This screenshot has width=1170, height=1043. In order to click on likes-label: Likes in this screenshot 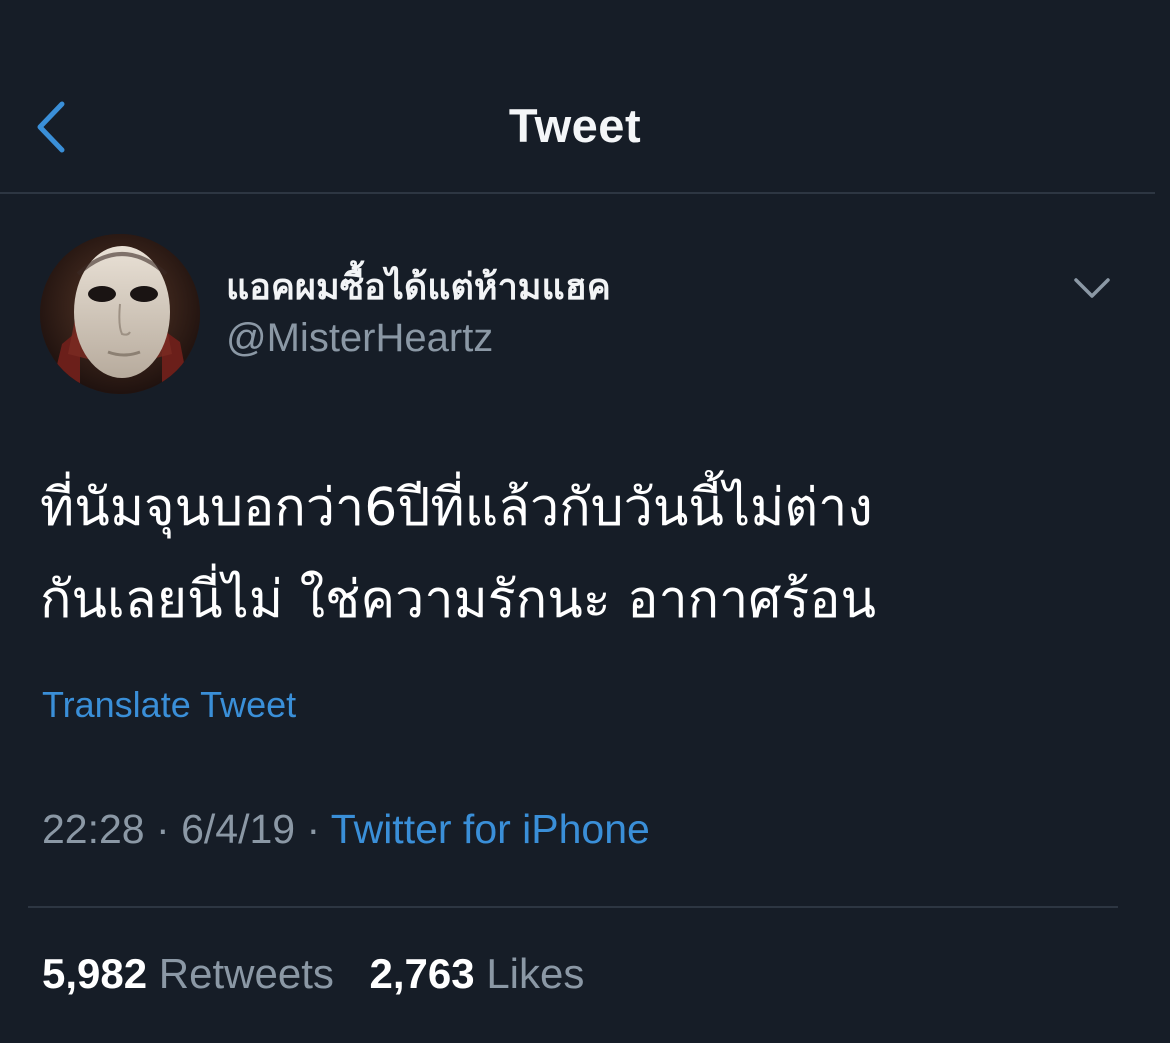, I will do `click(535, 973)`.